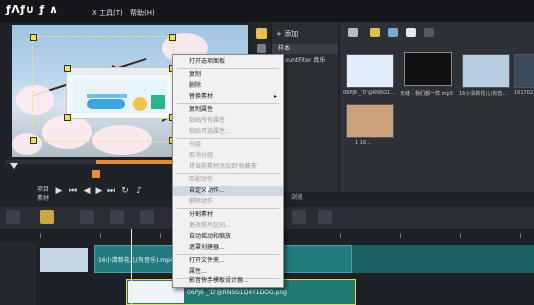 The height and width of the screenshot is (305, 534). Describe the element at coordinates (228, 215) in the screenshot. I see `menu-item-split-clip: 分割素材` at that location.